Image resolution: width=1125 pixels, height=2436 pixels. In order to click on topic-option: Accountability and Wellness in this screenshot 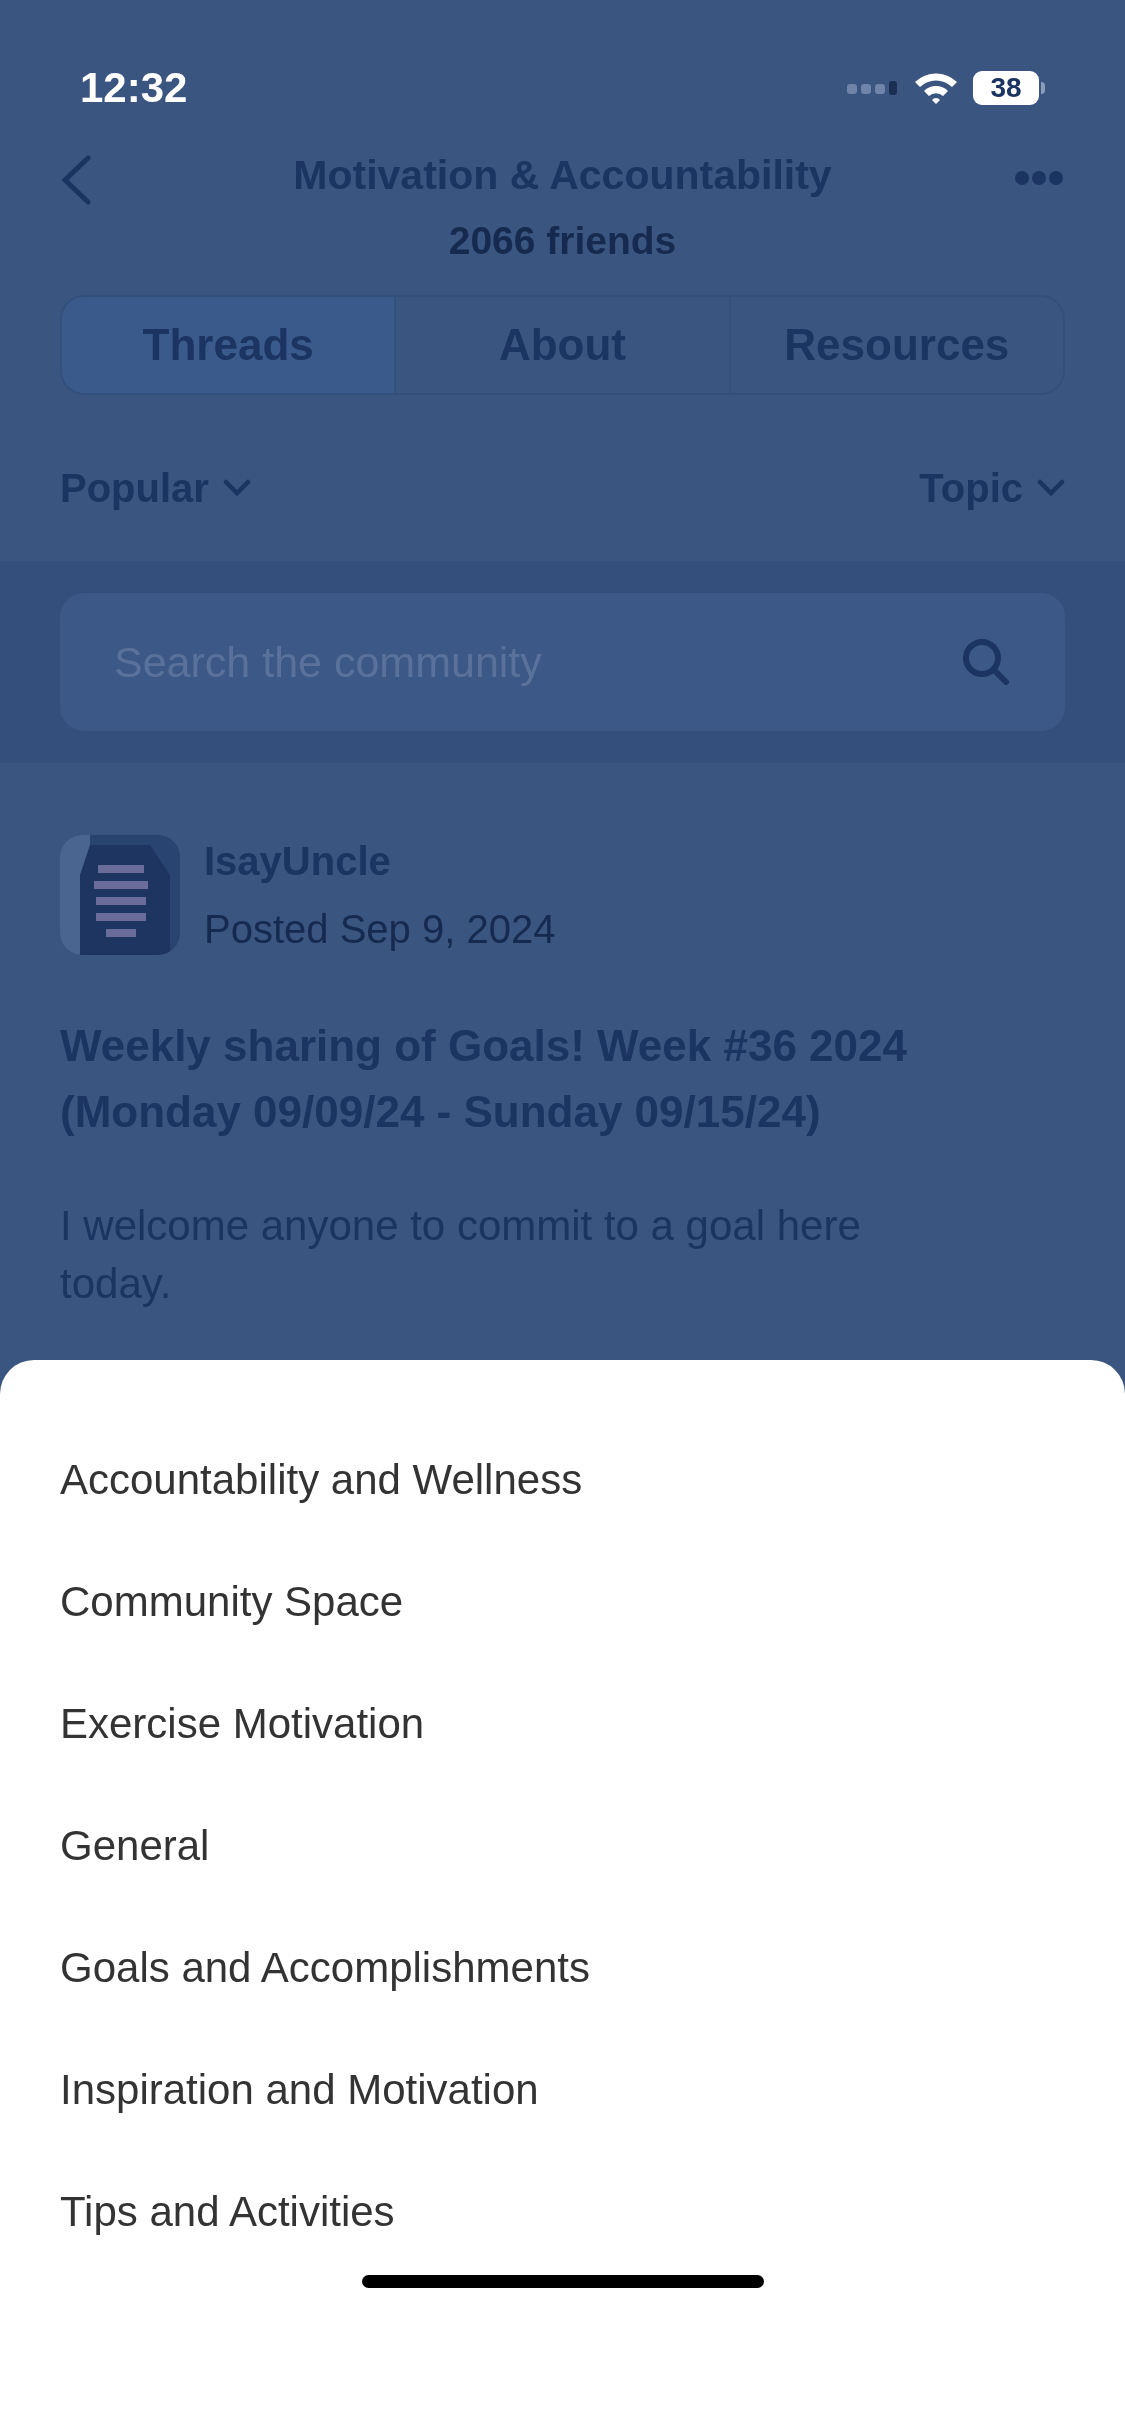, I will do `click(562, 1479)`.